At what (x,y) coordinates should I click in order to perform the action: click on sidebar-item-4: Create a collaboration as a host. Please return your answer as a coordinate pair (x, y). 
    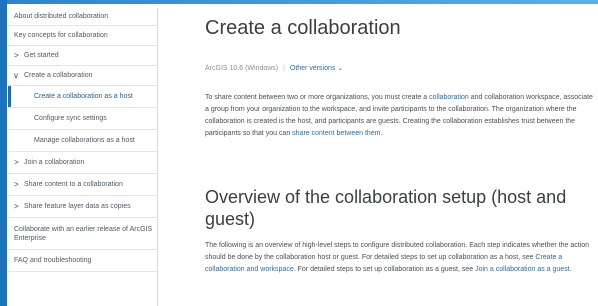
    Looking at the image, I should click on (82, 97).